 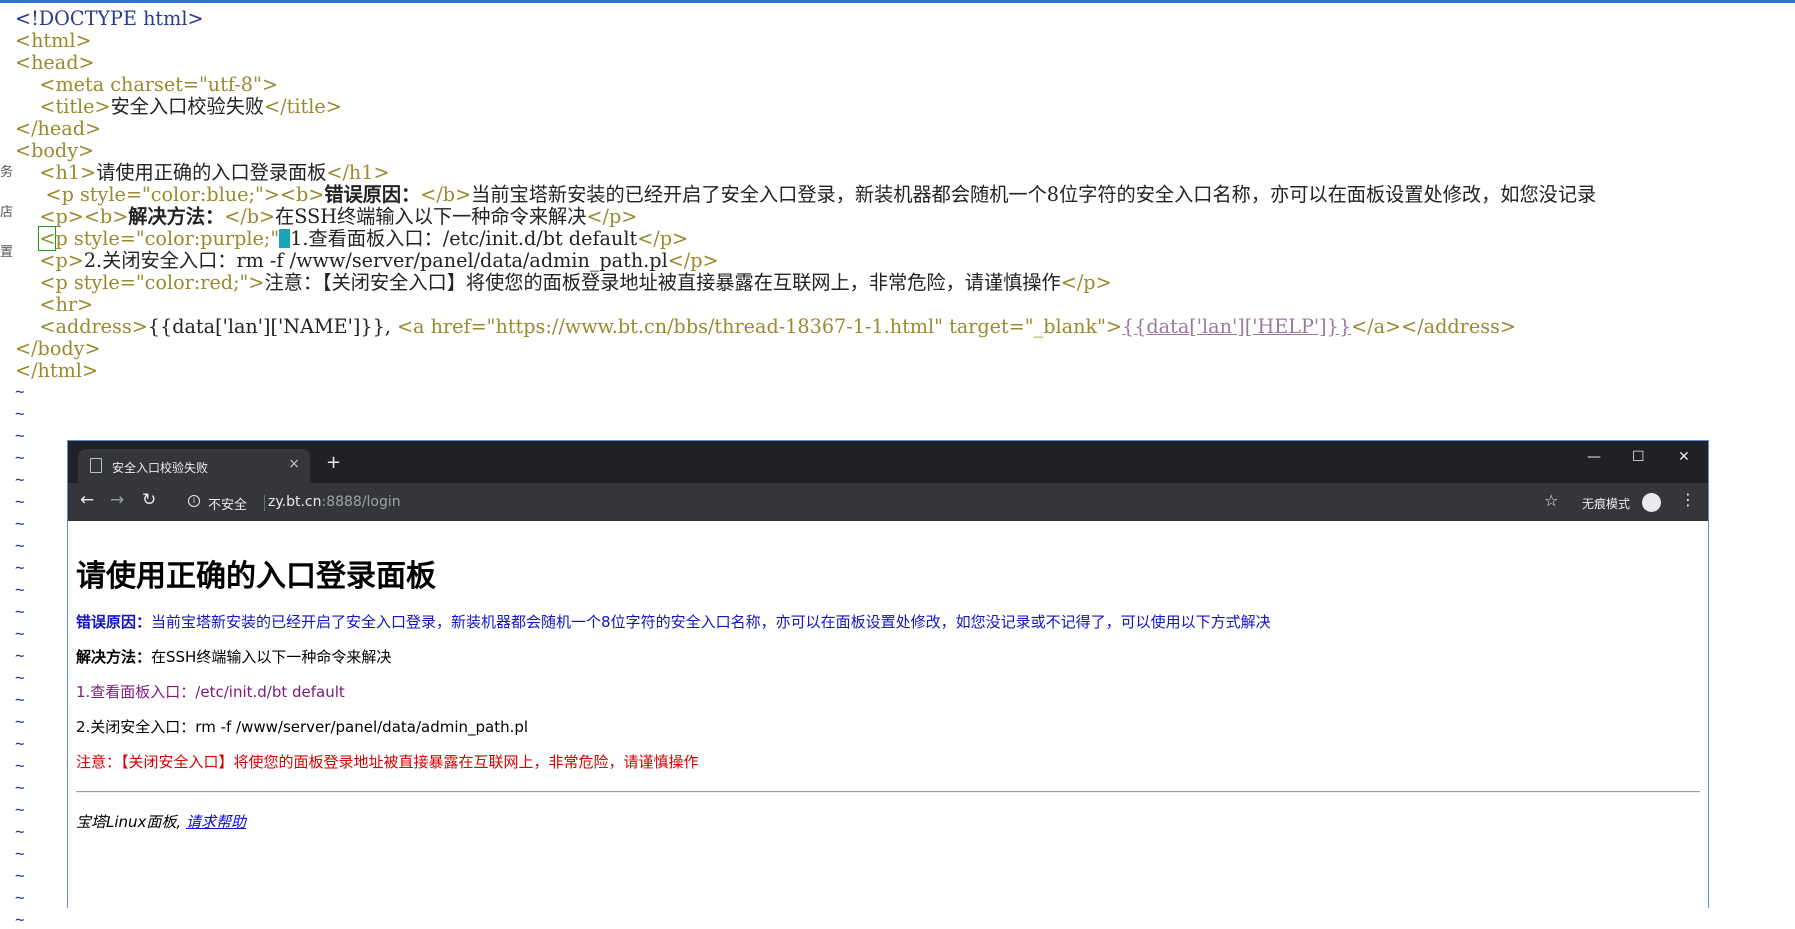 What do you see at coordinates (1638, 457) in the screenshot?
I see `maximize-button: ☐` at bounding box center [1638, 457].